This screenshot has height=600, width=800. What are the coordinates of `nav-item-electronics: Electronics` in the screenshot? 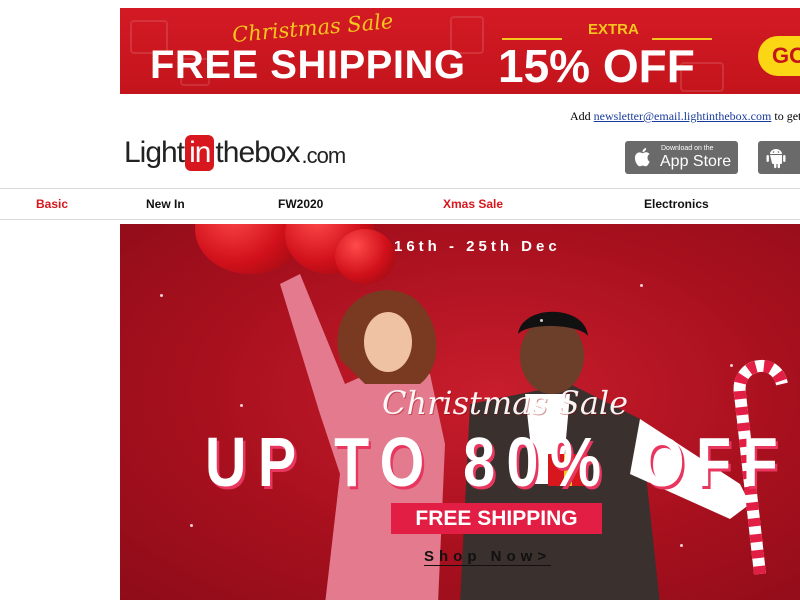 It's located at (676, 204).